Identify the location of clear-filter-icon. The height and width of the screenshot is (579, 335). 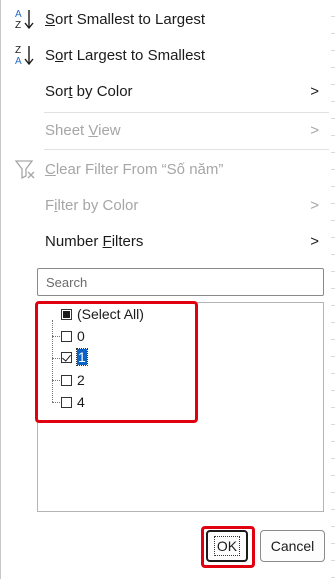
(24, 170).